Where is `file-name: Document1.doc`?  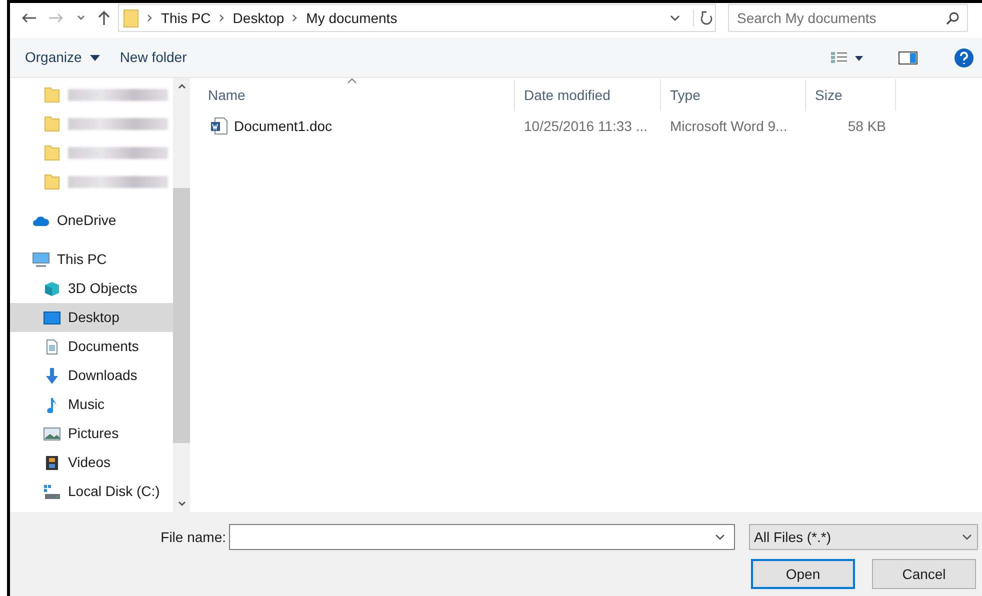
file-name: Document1.doc is located at coordinates (283, 126).